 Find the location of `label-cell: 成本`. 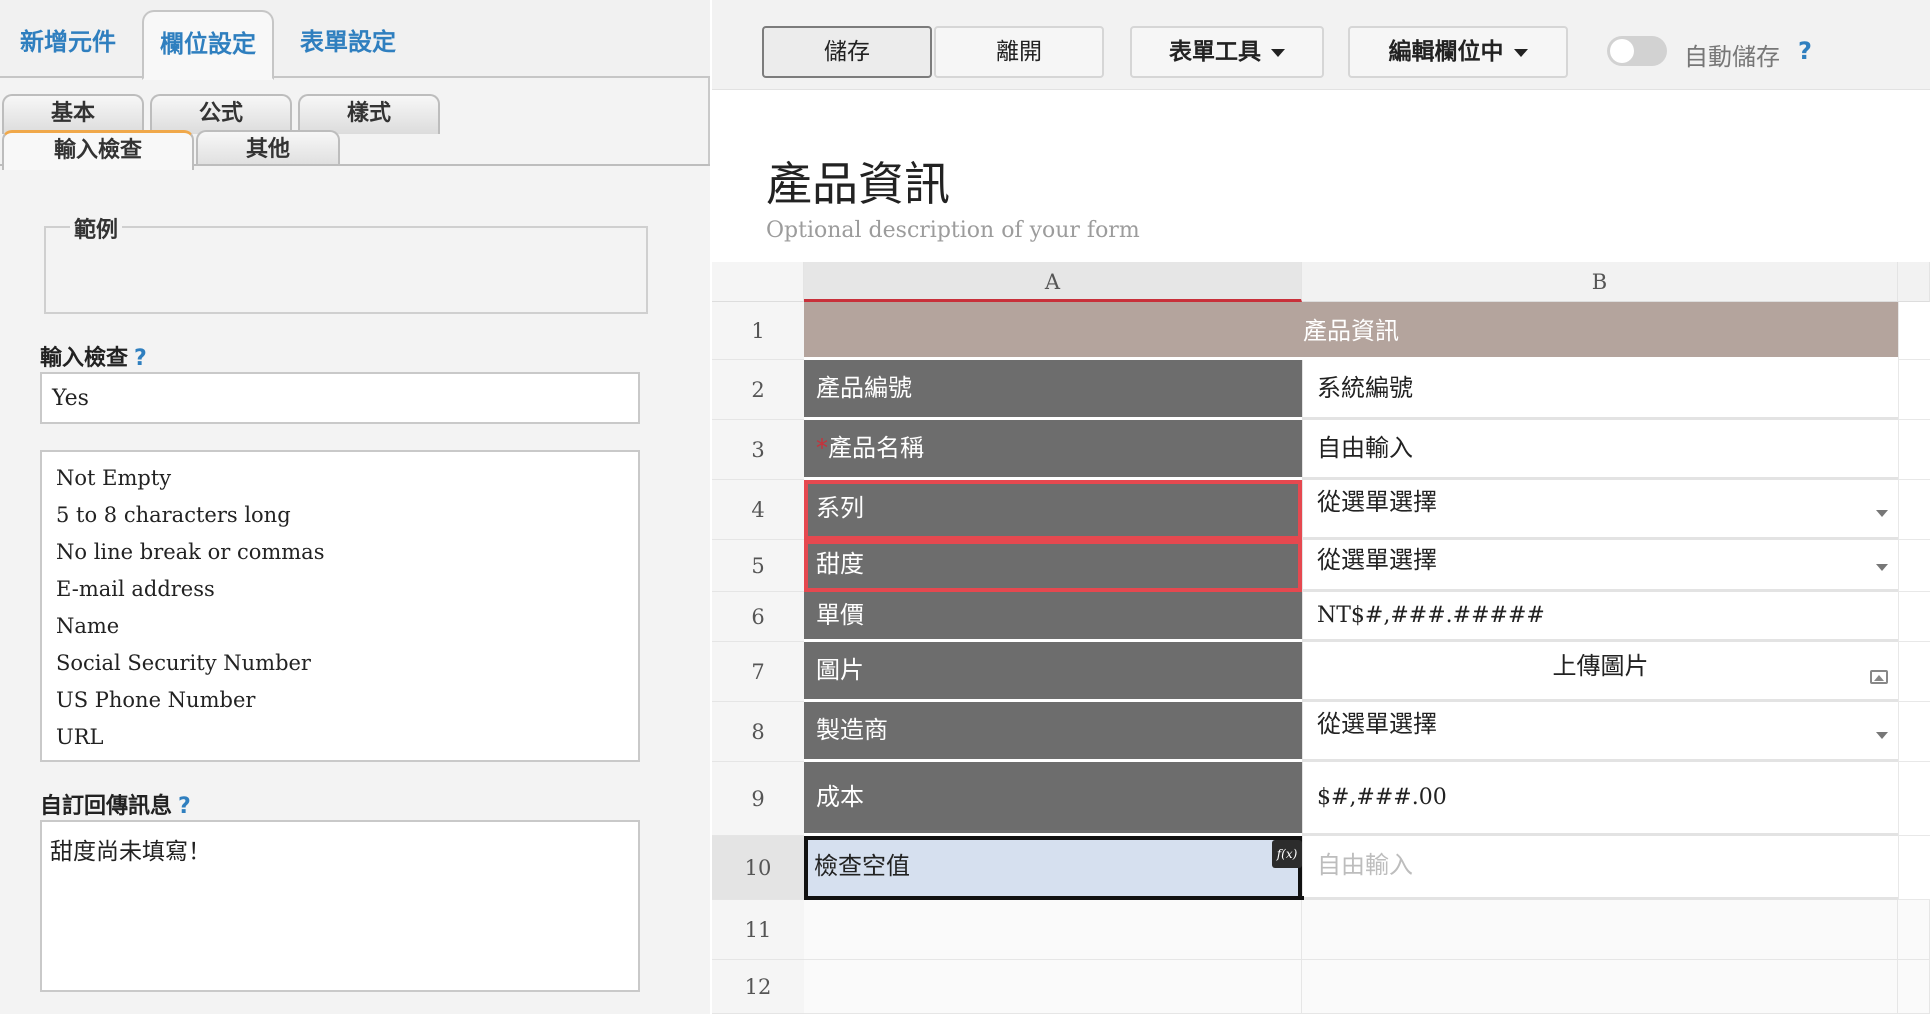

label-cell: 成本 is located at coordinates (1053, 799).